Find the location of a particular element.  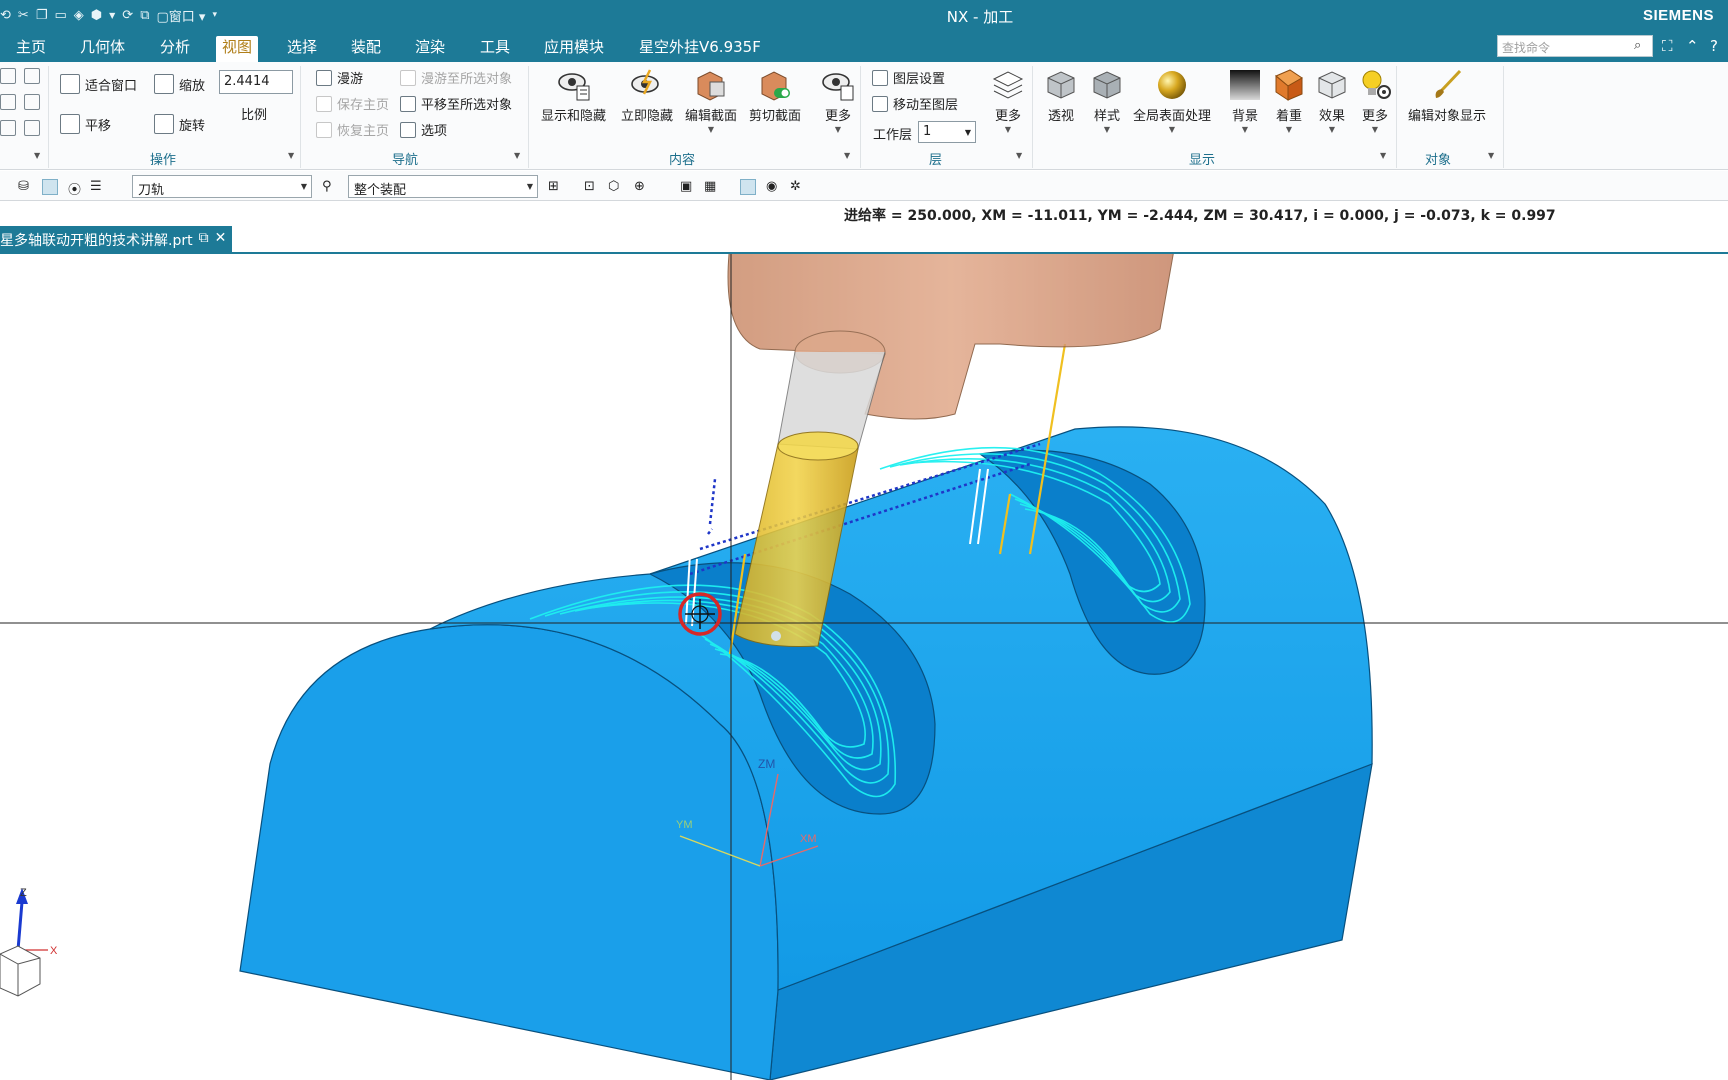

content-group-arrow-icon: ▼ is located at coordinates (847, 155).